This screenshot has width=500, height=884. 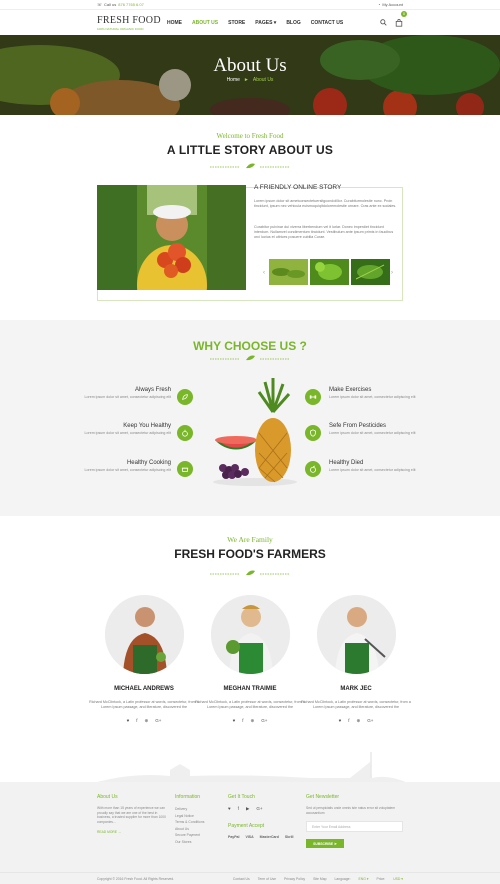 I want to click on account-link: ◔ My Account, so click(x=390, y=4).